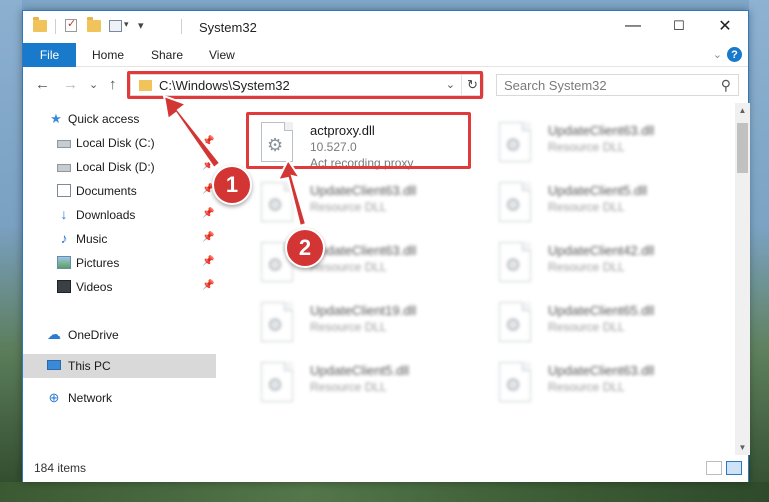  Describe the element at coordinates (181, 26) in the screenshot. I see `title-divider` at that location.